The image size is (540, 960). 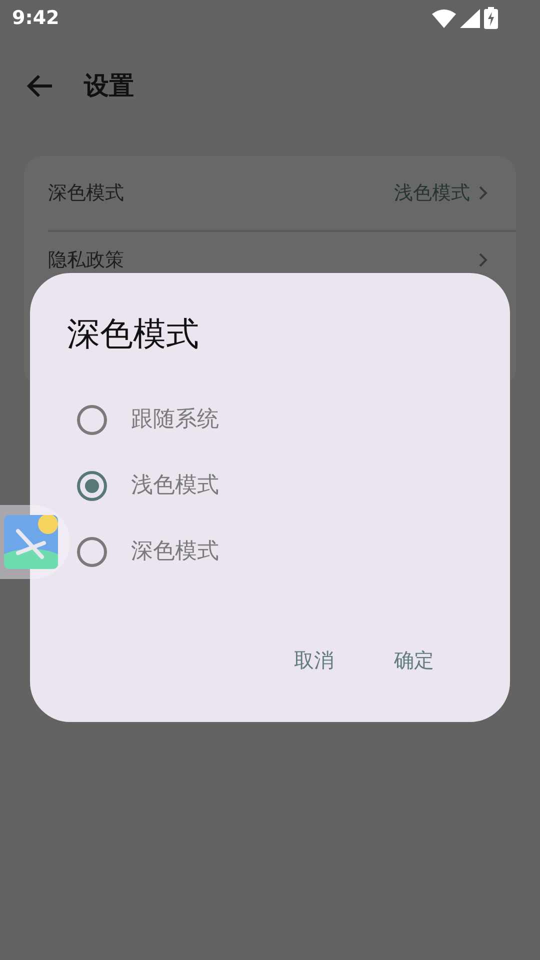 I want to click on battery-icon, so click(x=491, y=18).